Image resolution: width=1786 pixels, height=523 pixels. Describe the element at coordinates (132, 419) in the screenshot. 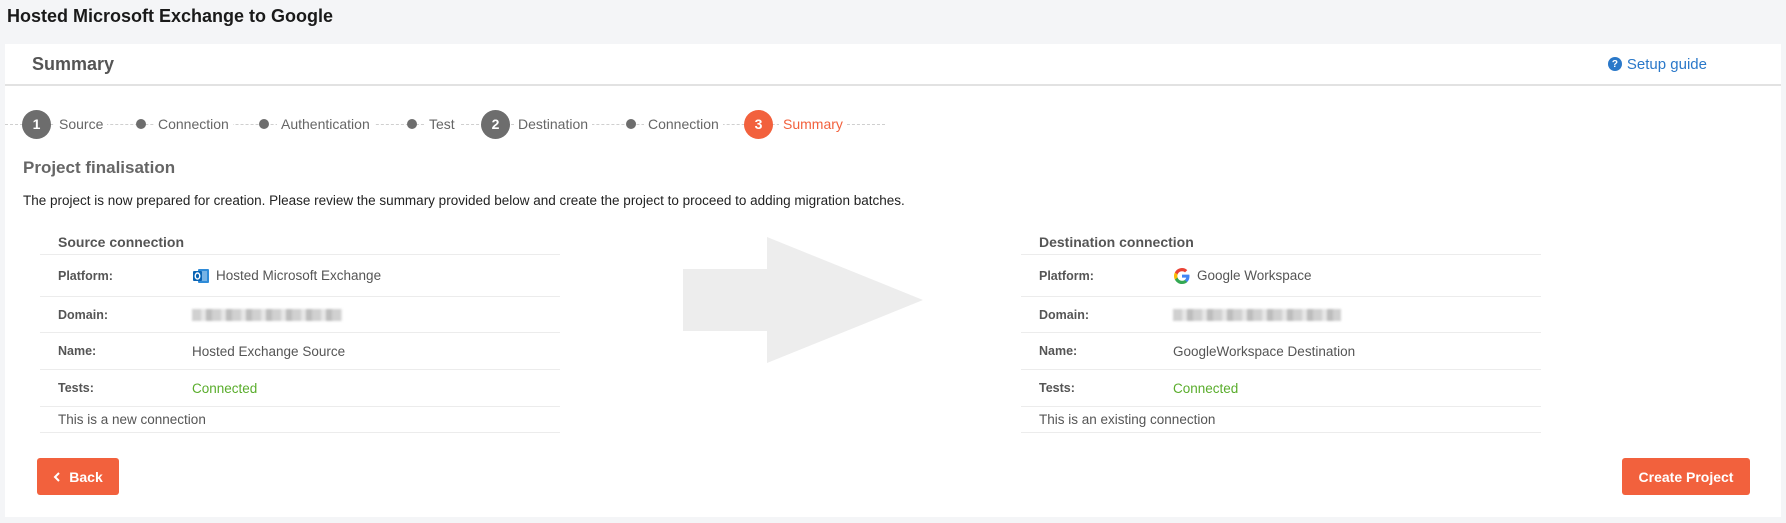

I see `connection-note: This is a new connection` at that location.